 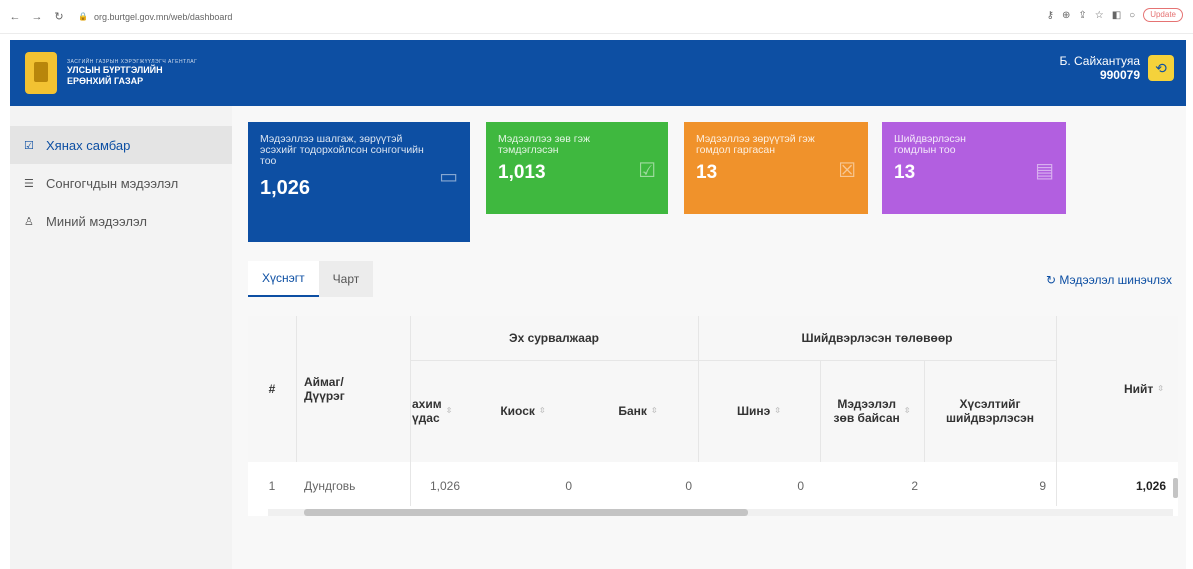 What do you see at coordinates (427, 404) in the screenshot?
I see `header-digital-line1: ахим` at bounding box center [427, 404].